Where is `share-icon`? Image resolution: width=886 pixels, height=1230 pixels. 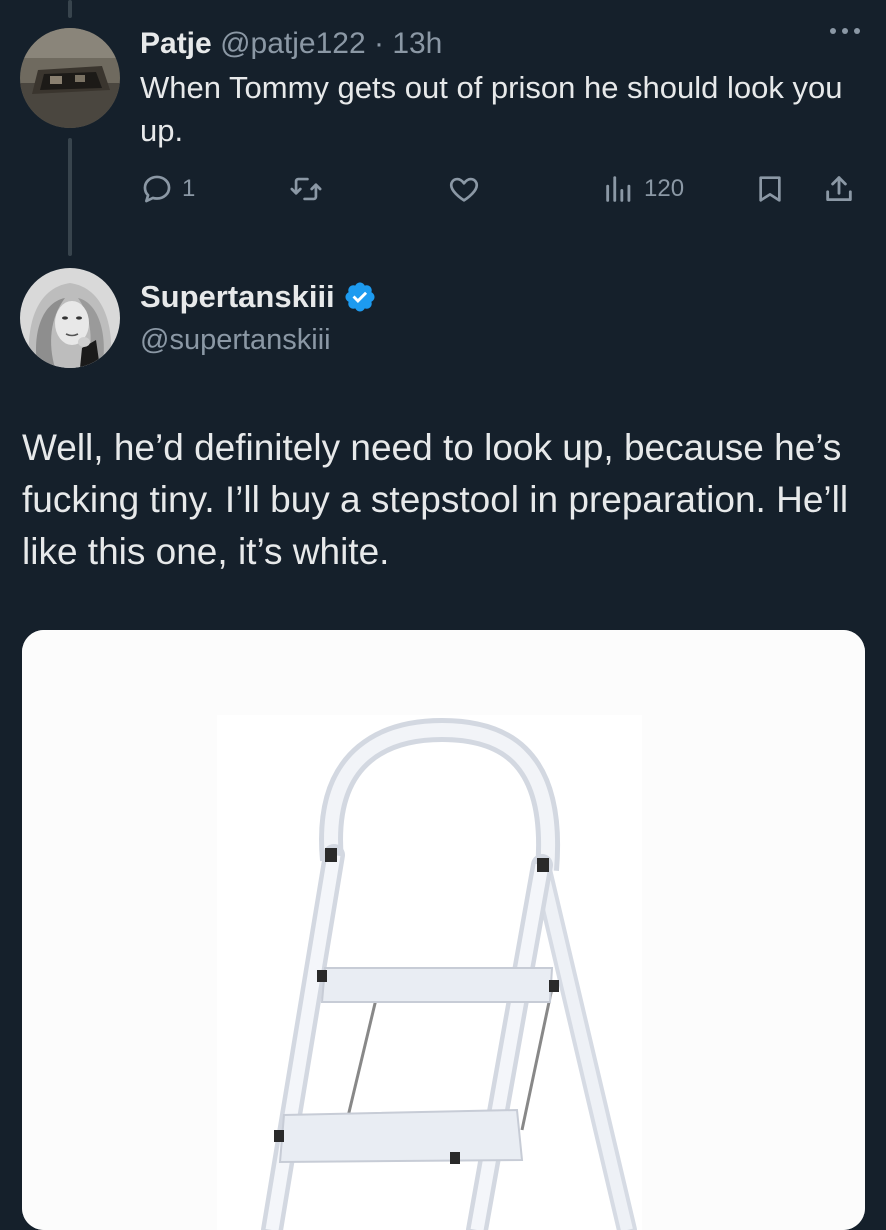 share-icon is located at coordinates (839, 189).